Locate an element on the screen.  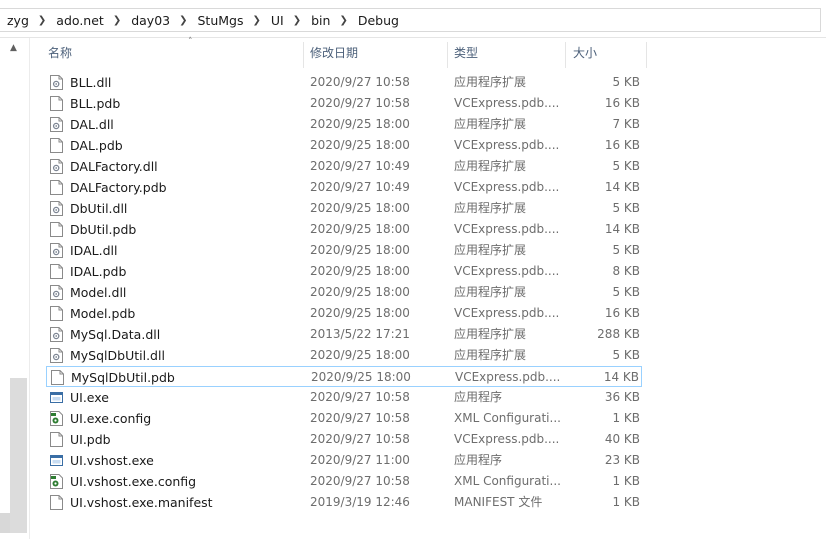
breadcrumb-item: bin is located at coordinates (320, 20).